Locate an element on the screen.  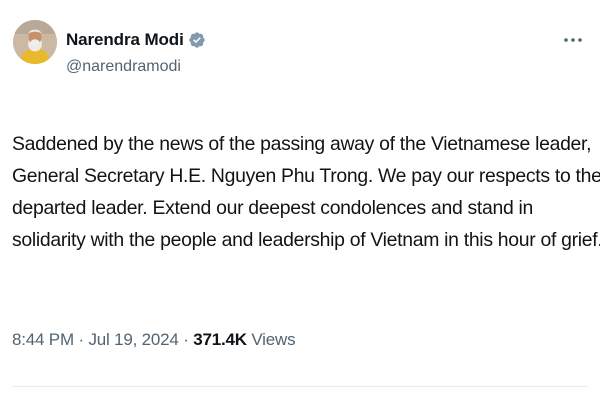
verified-badge-icon is located at coordinates (197, 40).